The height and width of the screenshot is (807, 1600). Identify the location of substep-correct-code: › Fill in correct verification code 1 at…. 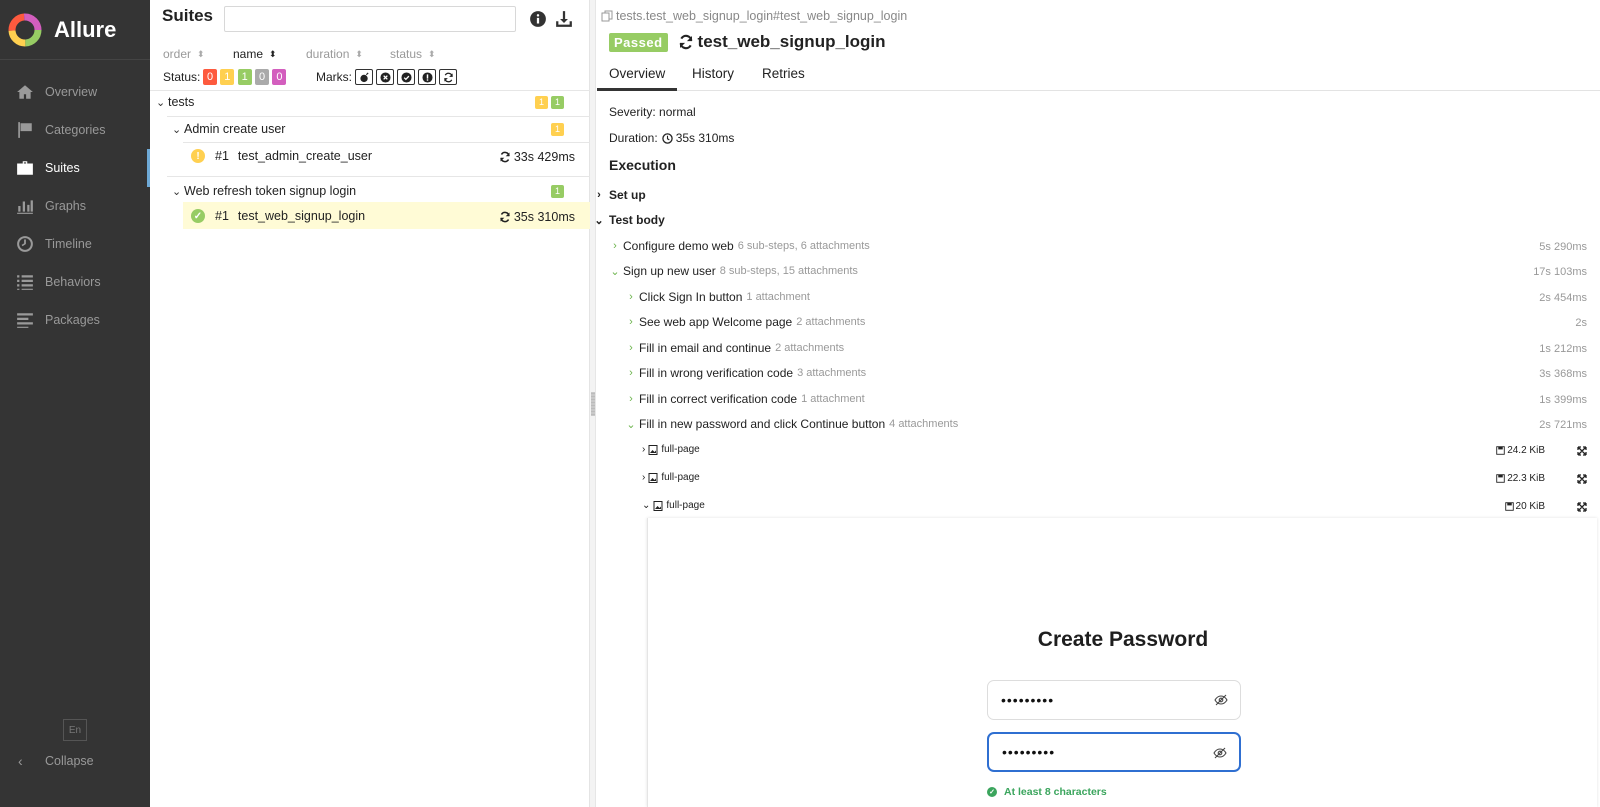
(744, 399).